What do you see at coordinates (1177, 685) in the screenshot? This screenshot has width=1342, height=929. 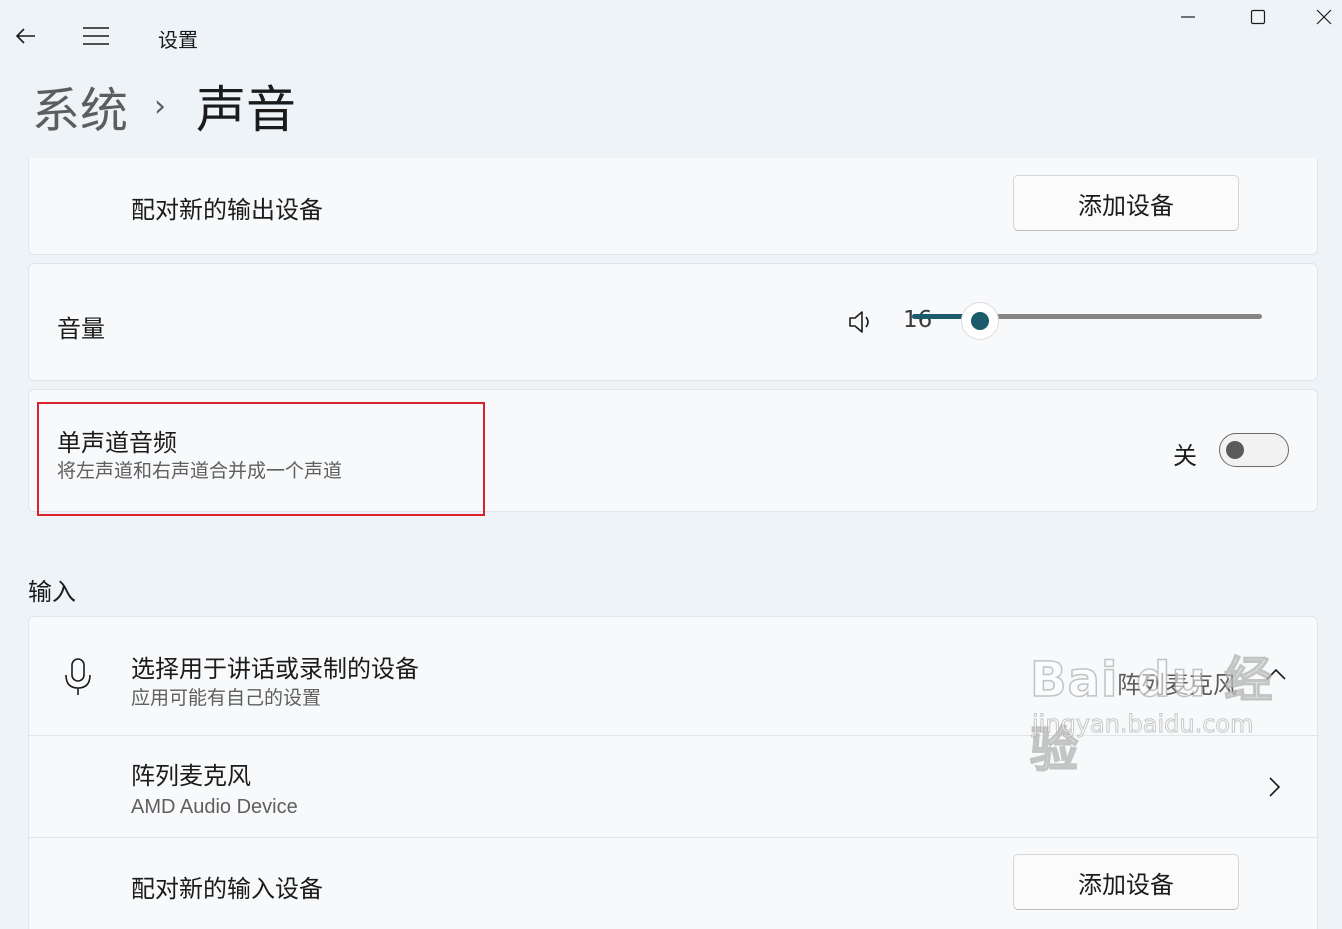 I see `selected-input-device: 阵列麦克风` at bounding box center [1177, 685].